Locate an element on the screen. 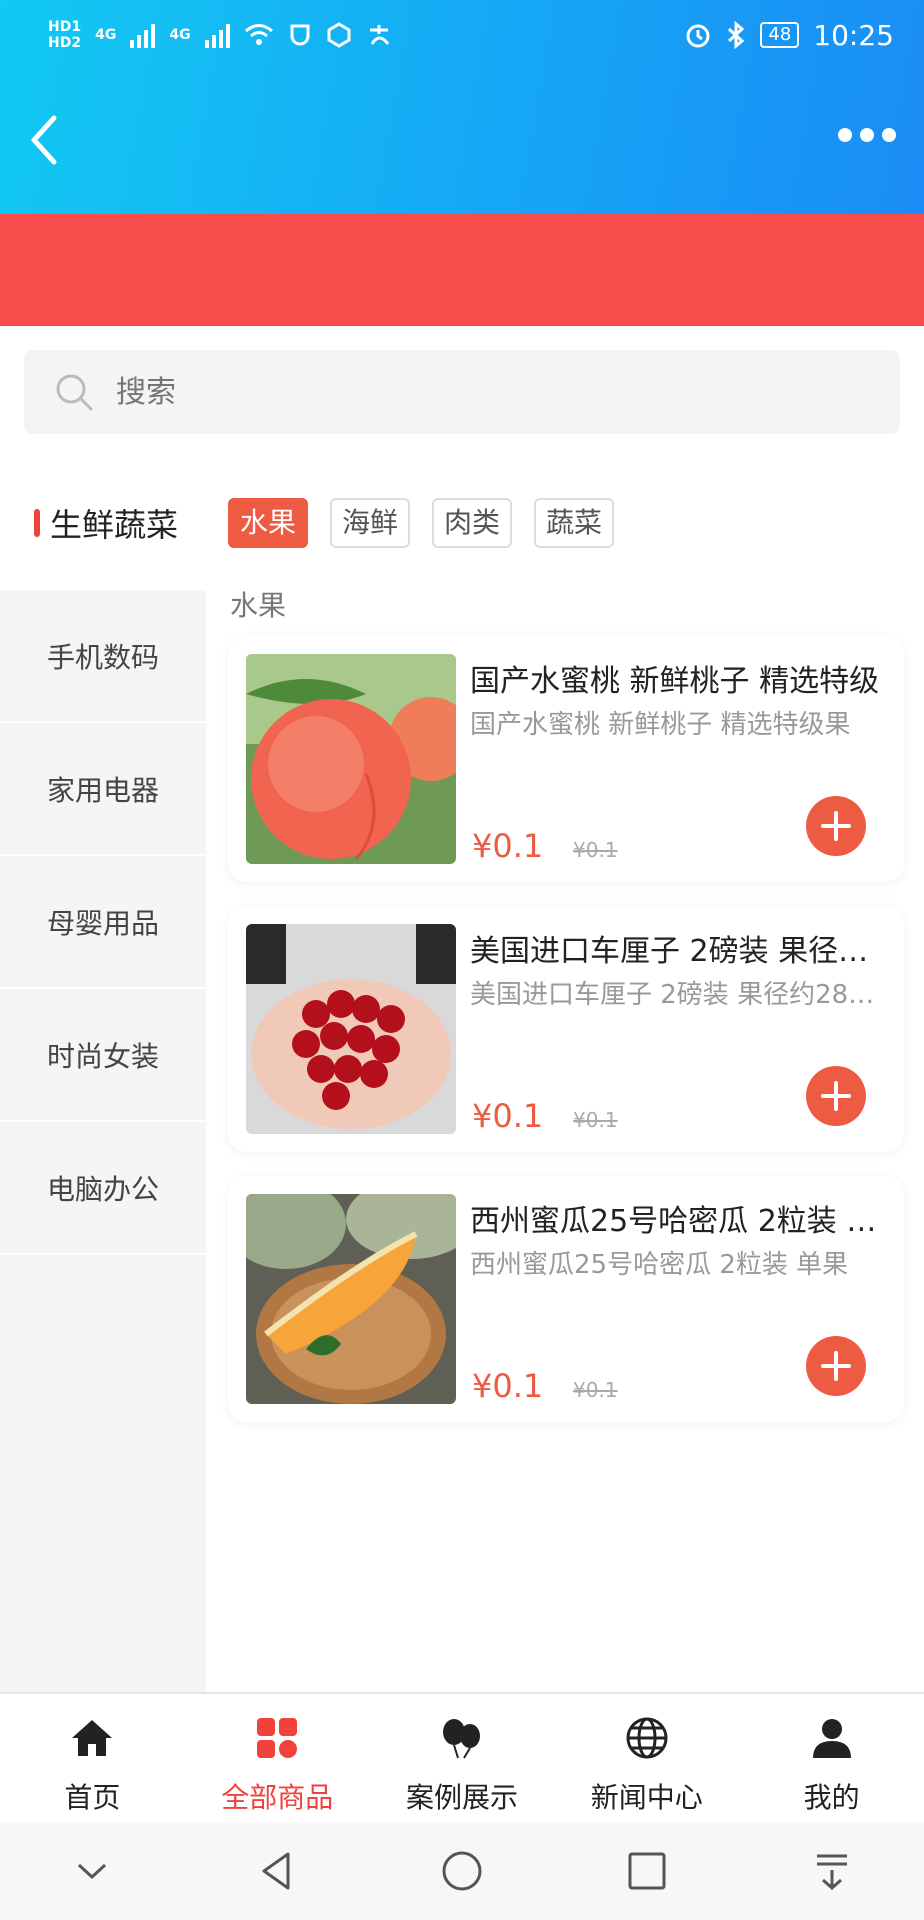 The height and width of the screenshot is (1920, 924). hd2-label: HD2 is located at coordinates (65, 43).